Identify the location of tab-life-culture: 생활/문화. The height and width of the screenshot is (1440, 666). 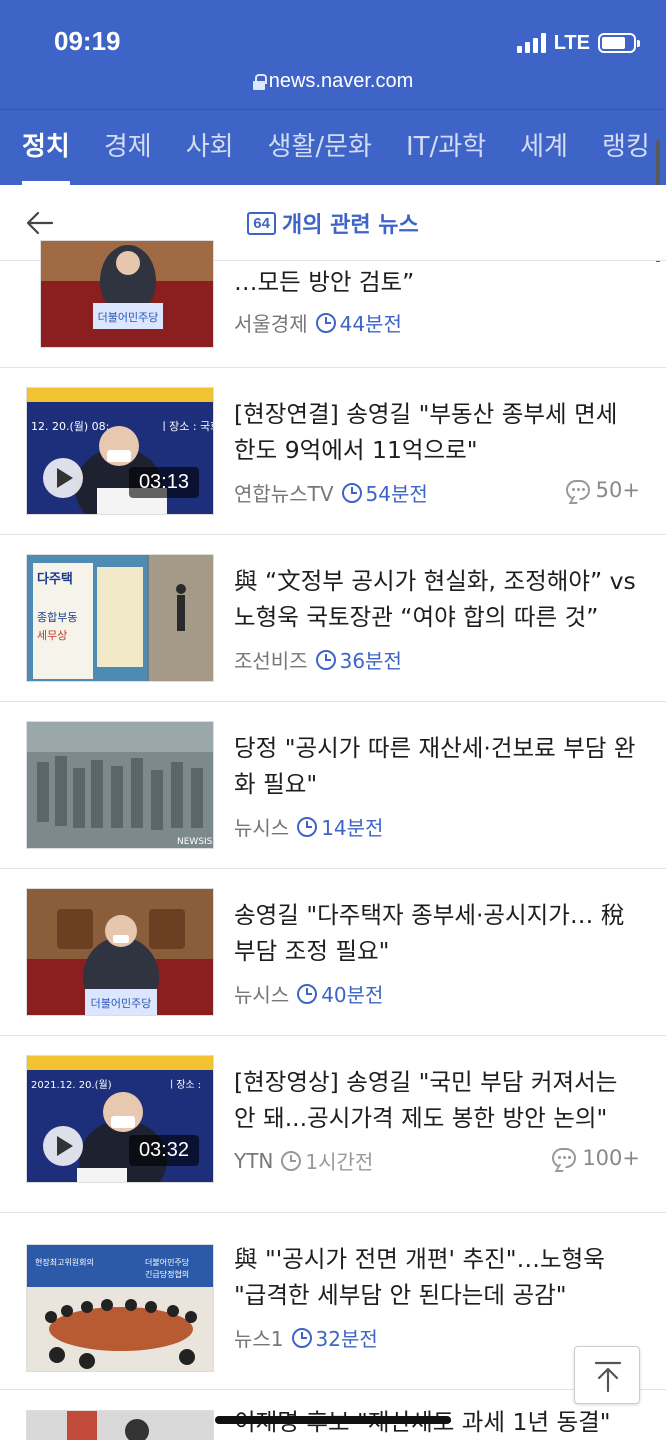
(320, 147).